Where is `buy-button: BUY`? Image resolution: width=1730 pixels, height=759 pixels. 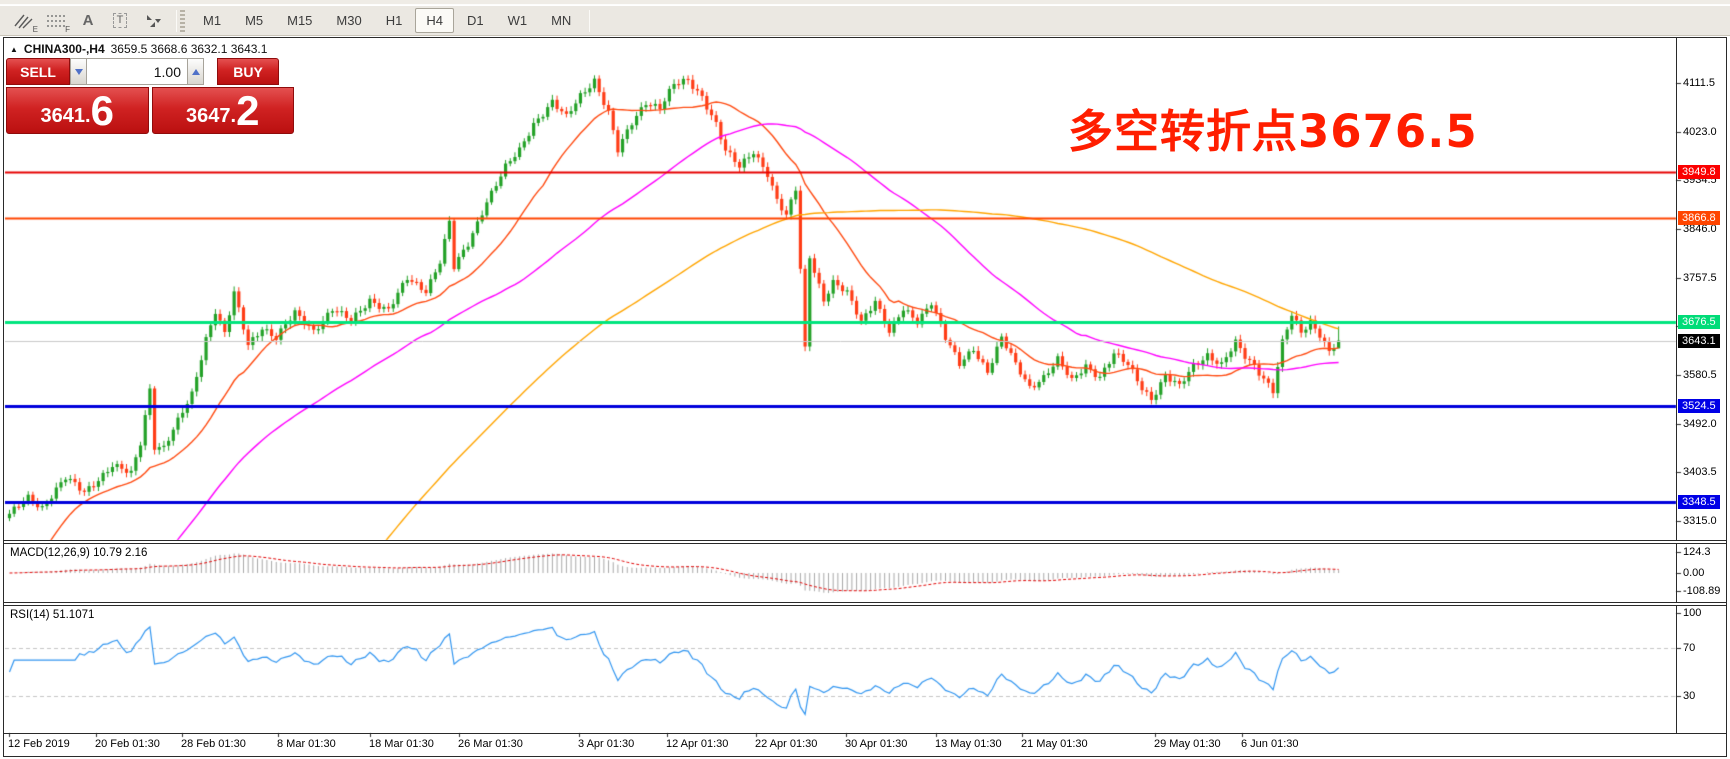
buy-button: BUY is located at coordinates (248, 71).